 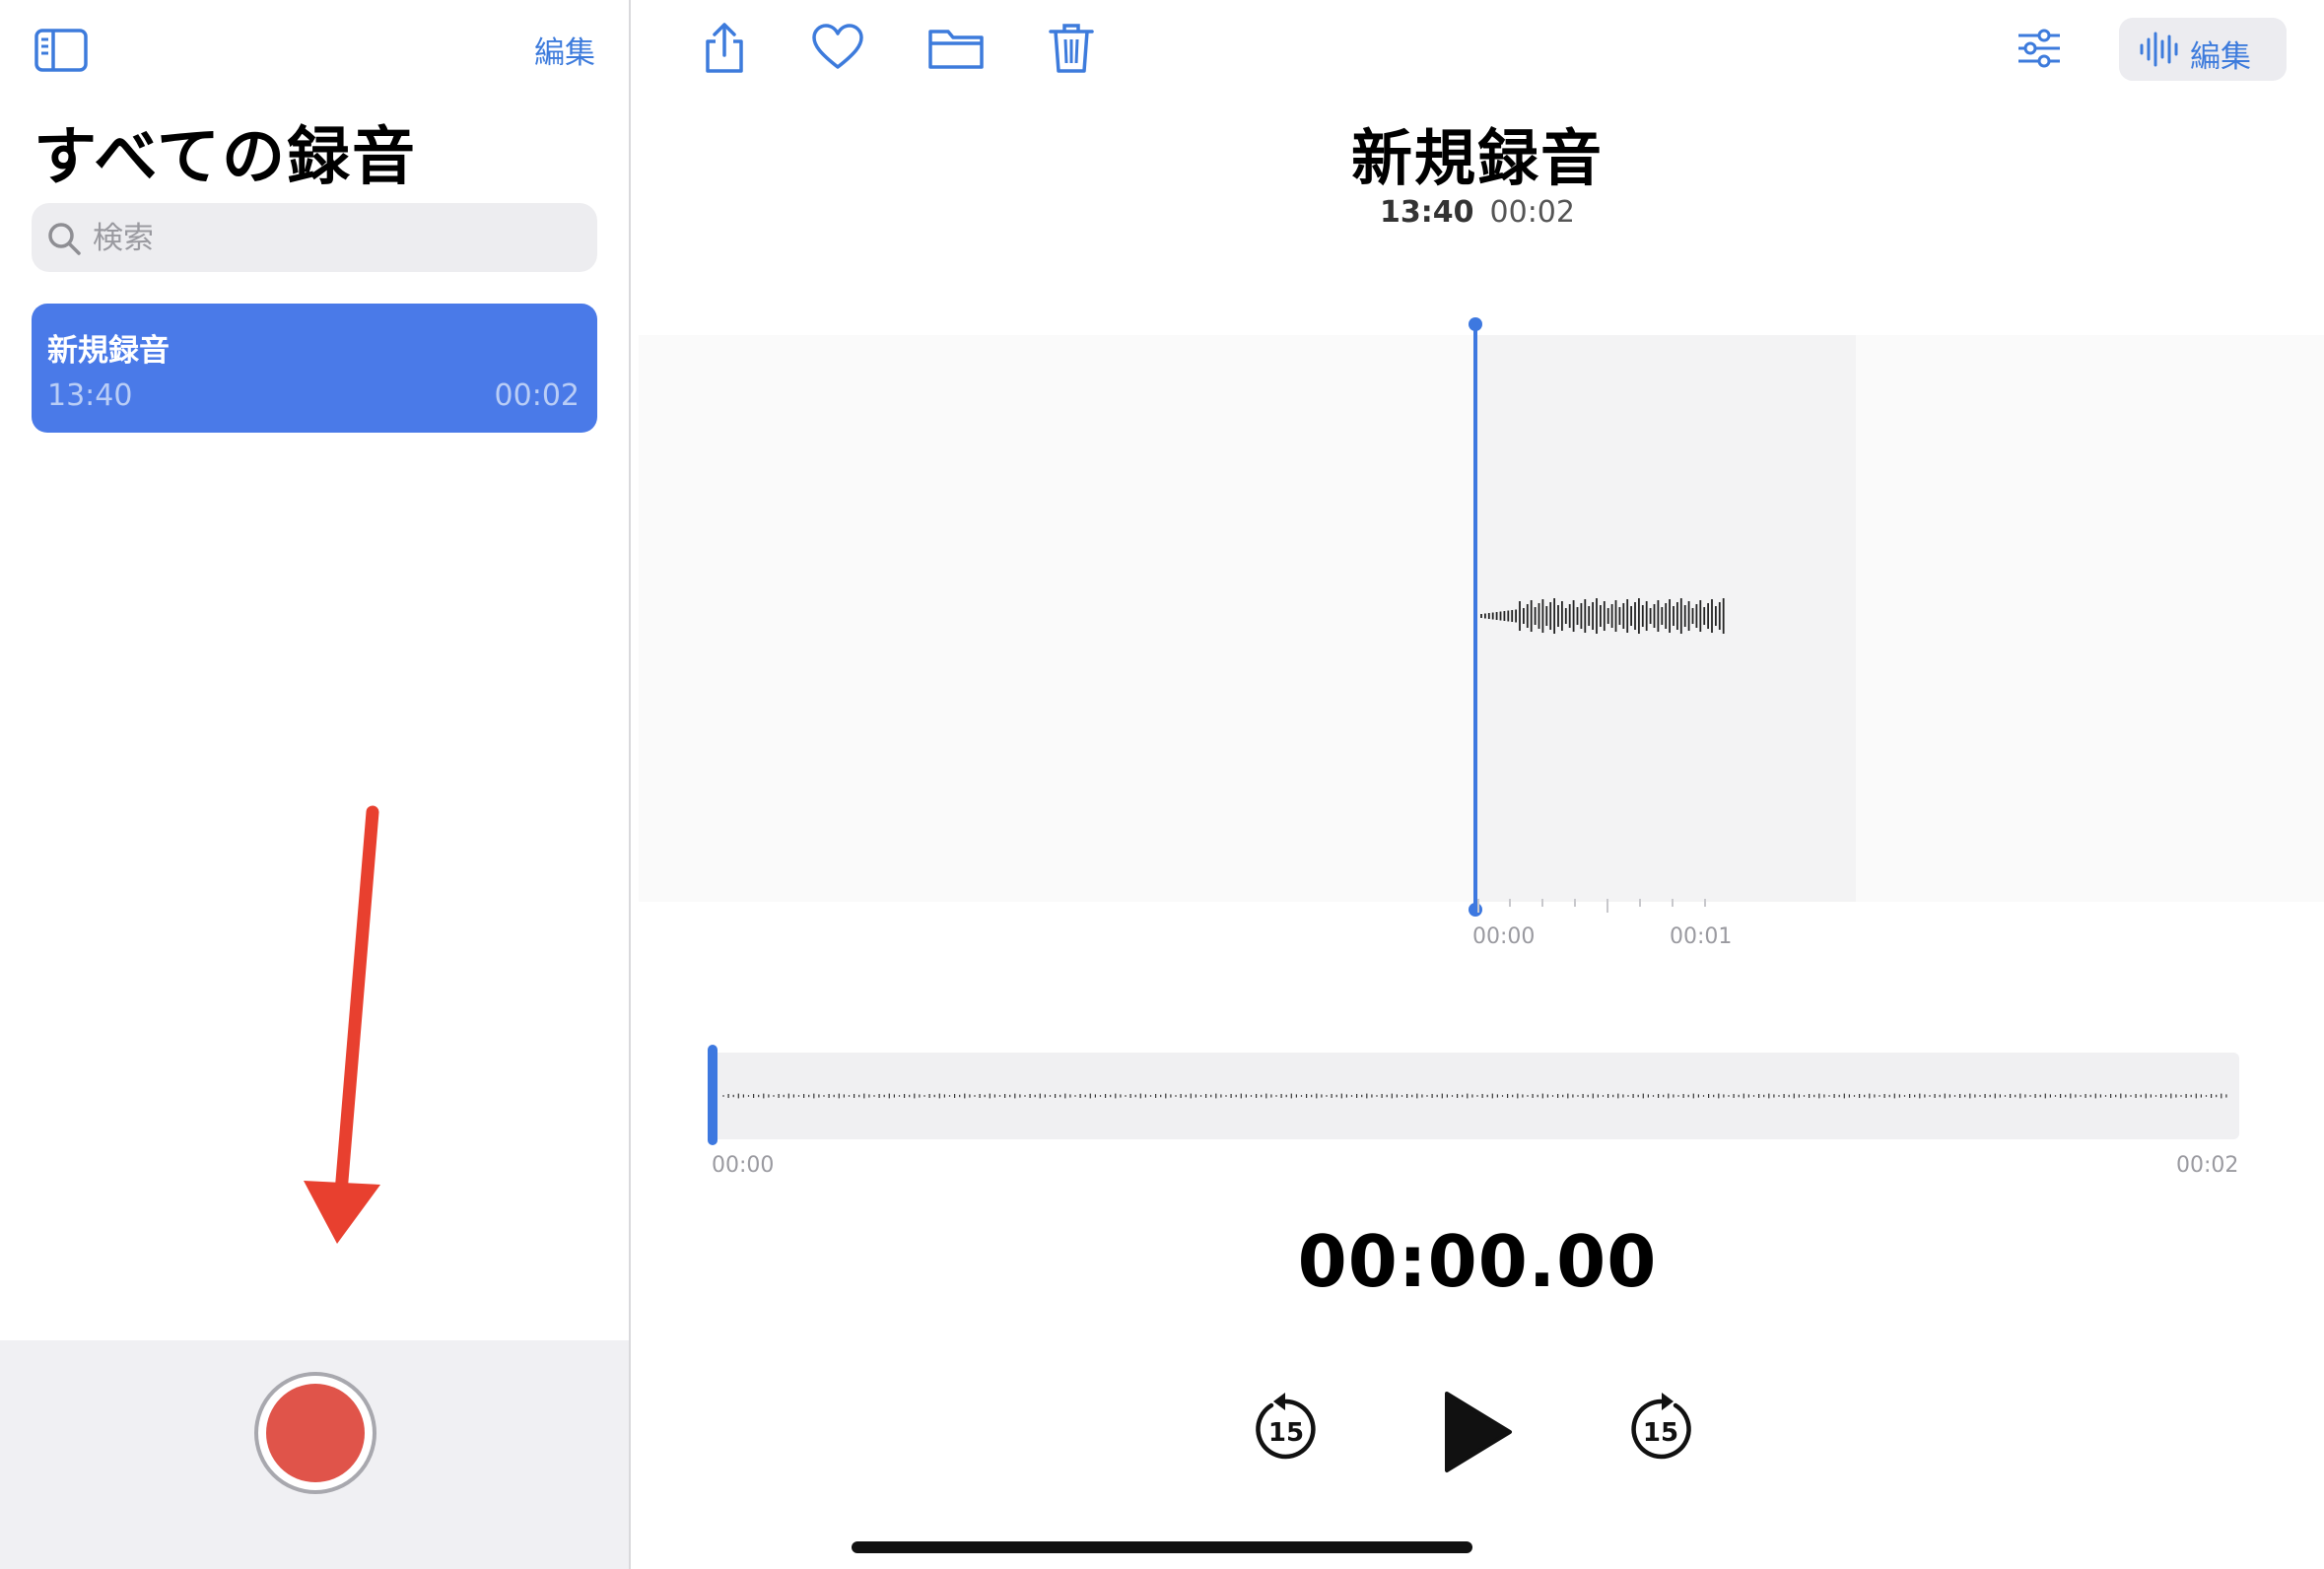 I want to click on recording-duration: 00:02, so click(x=537, y=396).